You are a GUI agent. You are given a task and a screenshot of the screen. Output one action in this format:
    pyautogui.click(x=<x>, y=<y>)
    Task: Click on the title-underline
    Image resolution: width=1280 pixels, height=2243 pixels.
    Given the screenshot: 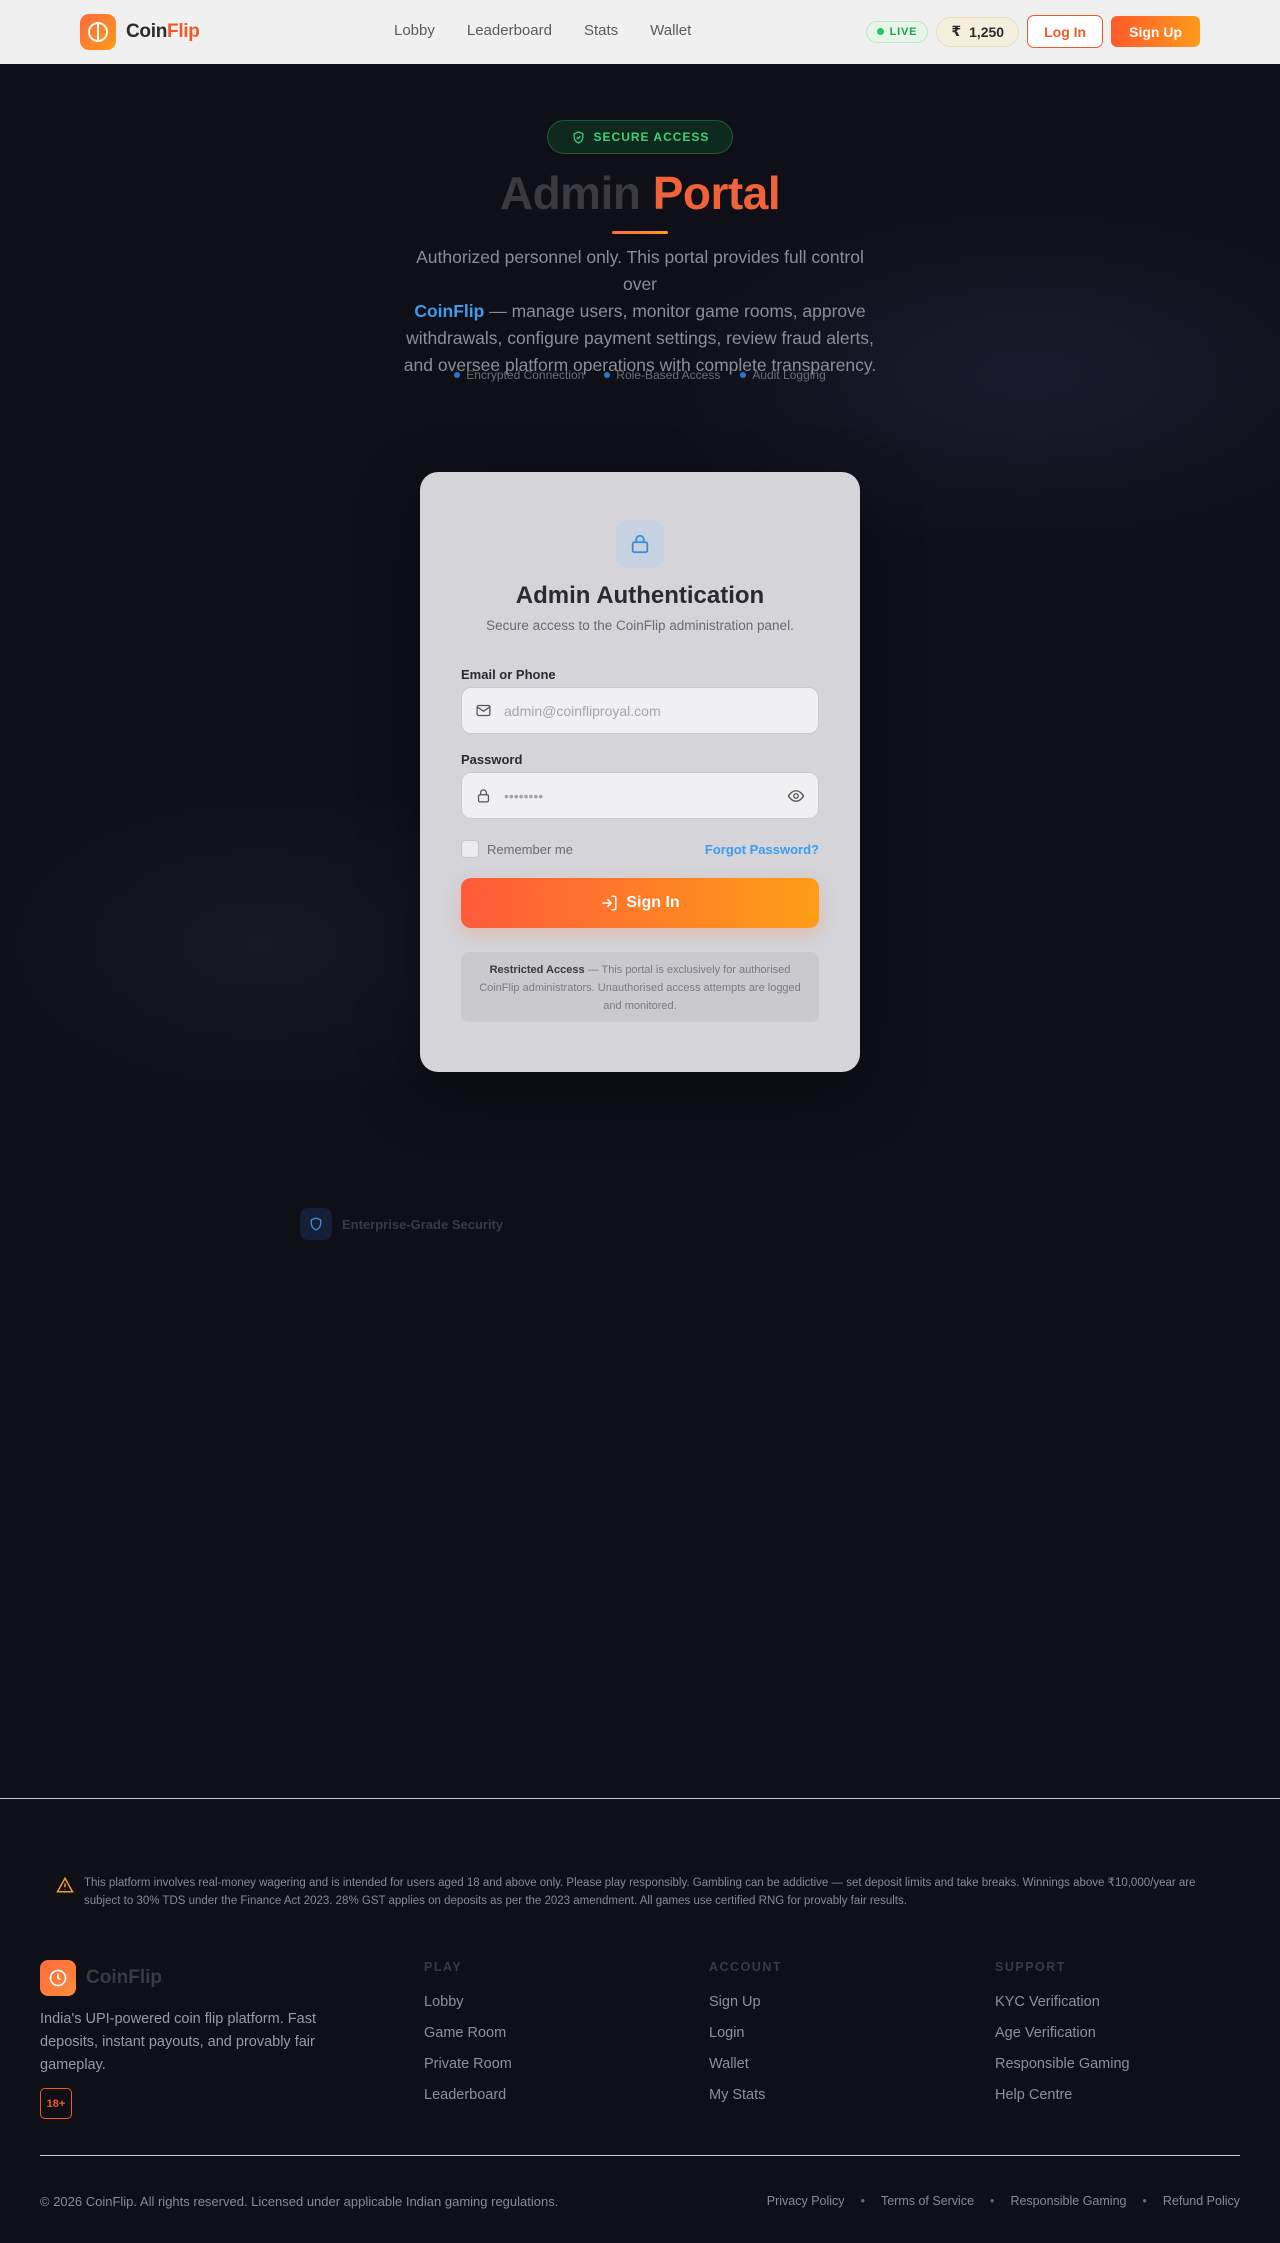 What is the action you would take?
    pyautogui.click(x=640, y=232)
    